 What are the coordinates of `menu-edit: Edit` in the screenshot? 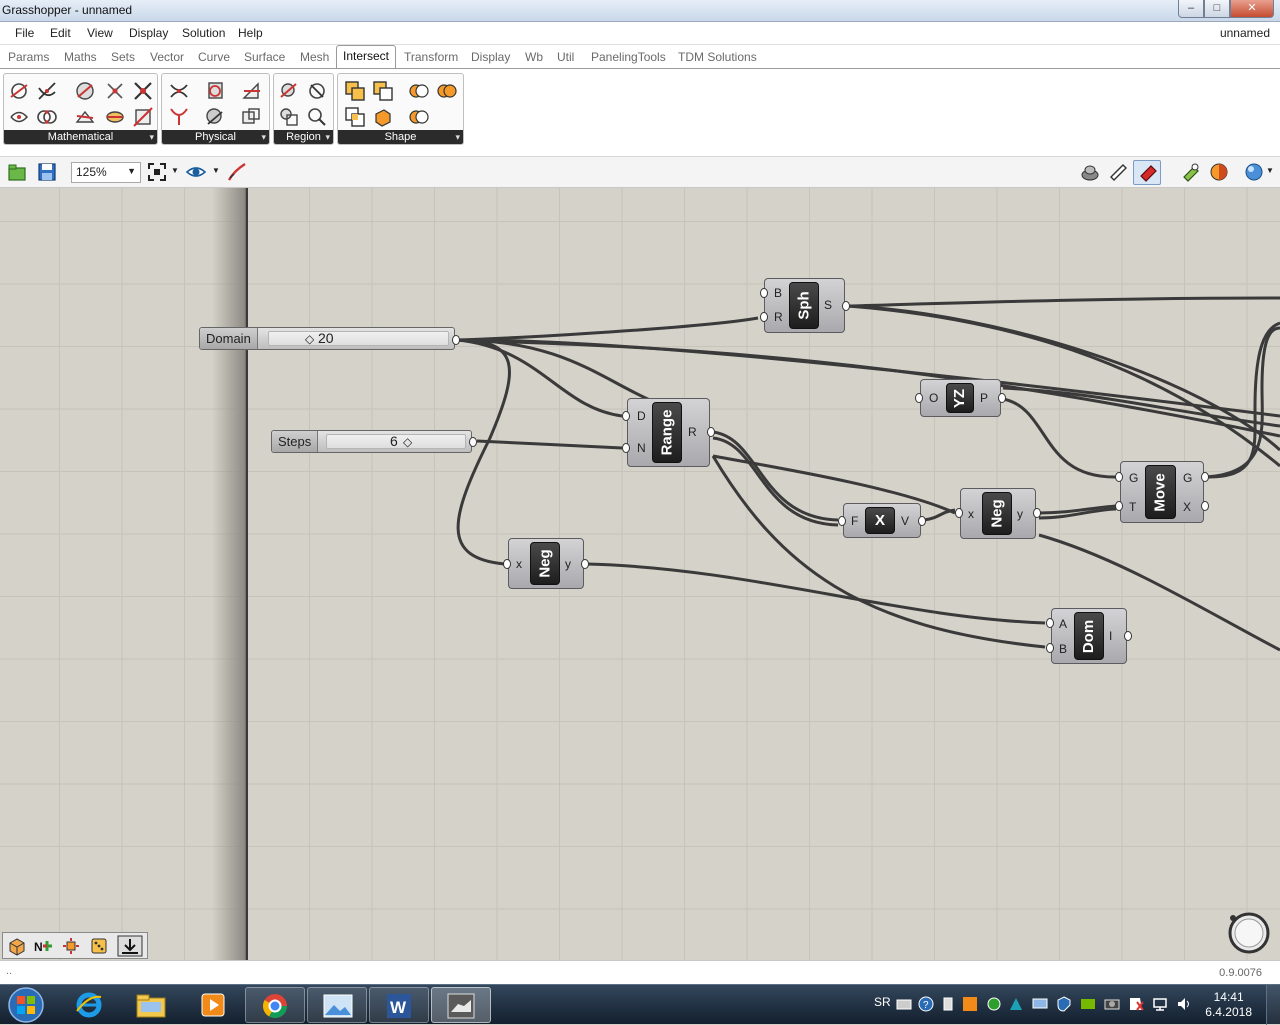 It's located at (60, 33).